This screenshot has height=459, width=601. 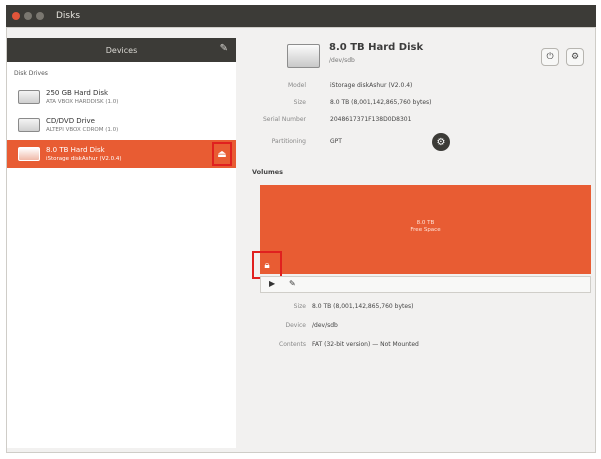 What do you see at coordinates (84, 158) in the screenshot?
I see `device-sub: iStorage diskAshur (V2.0.4)` at bounding box center [84, 158].